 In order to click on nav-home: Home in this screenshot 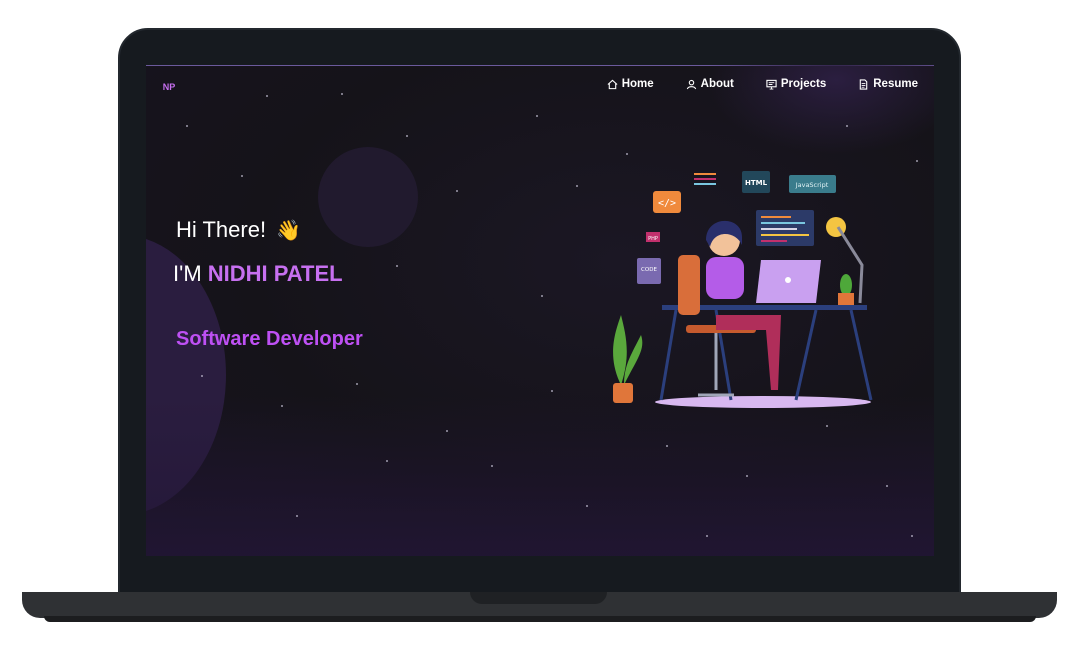, I will do `click(630, 84)`.